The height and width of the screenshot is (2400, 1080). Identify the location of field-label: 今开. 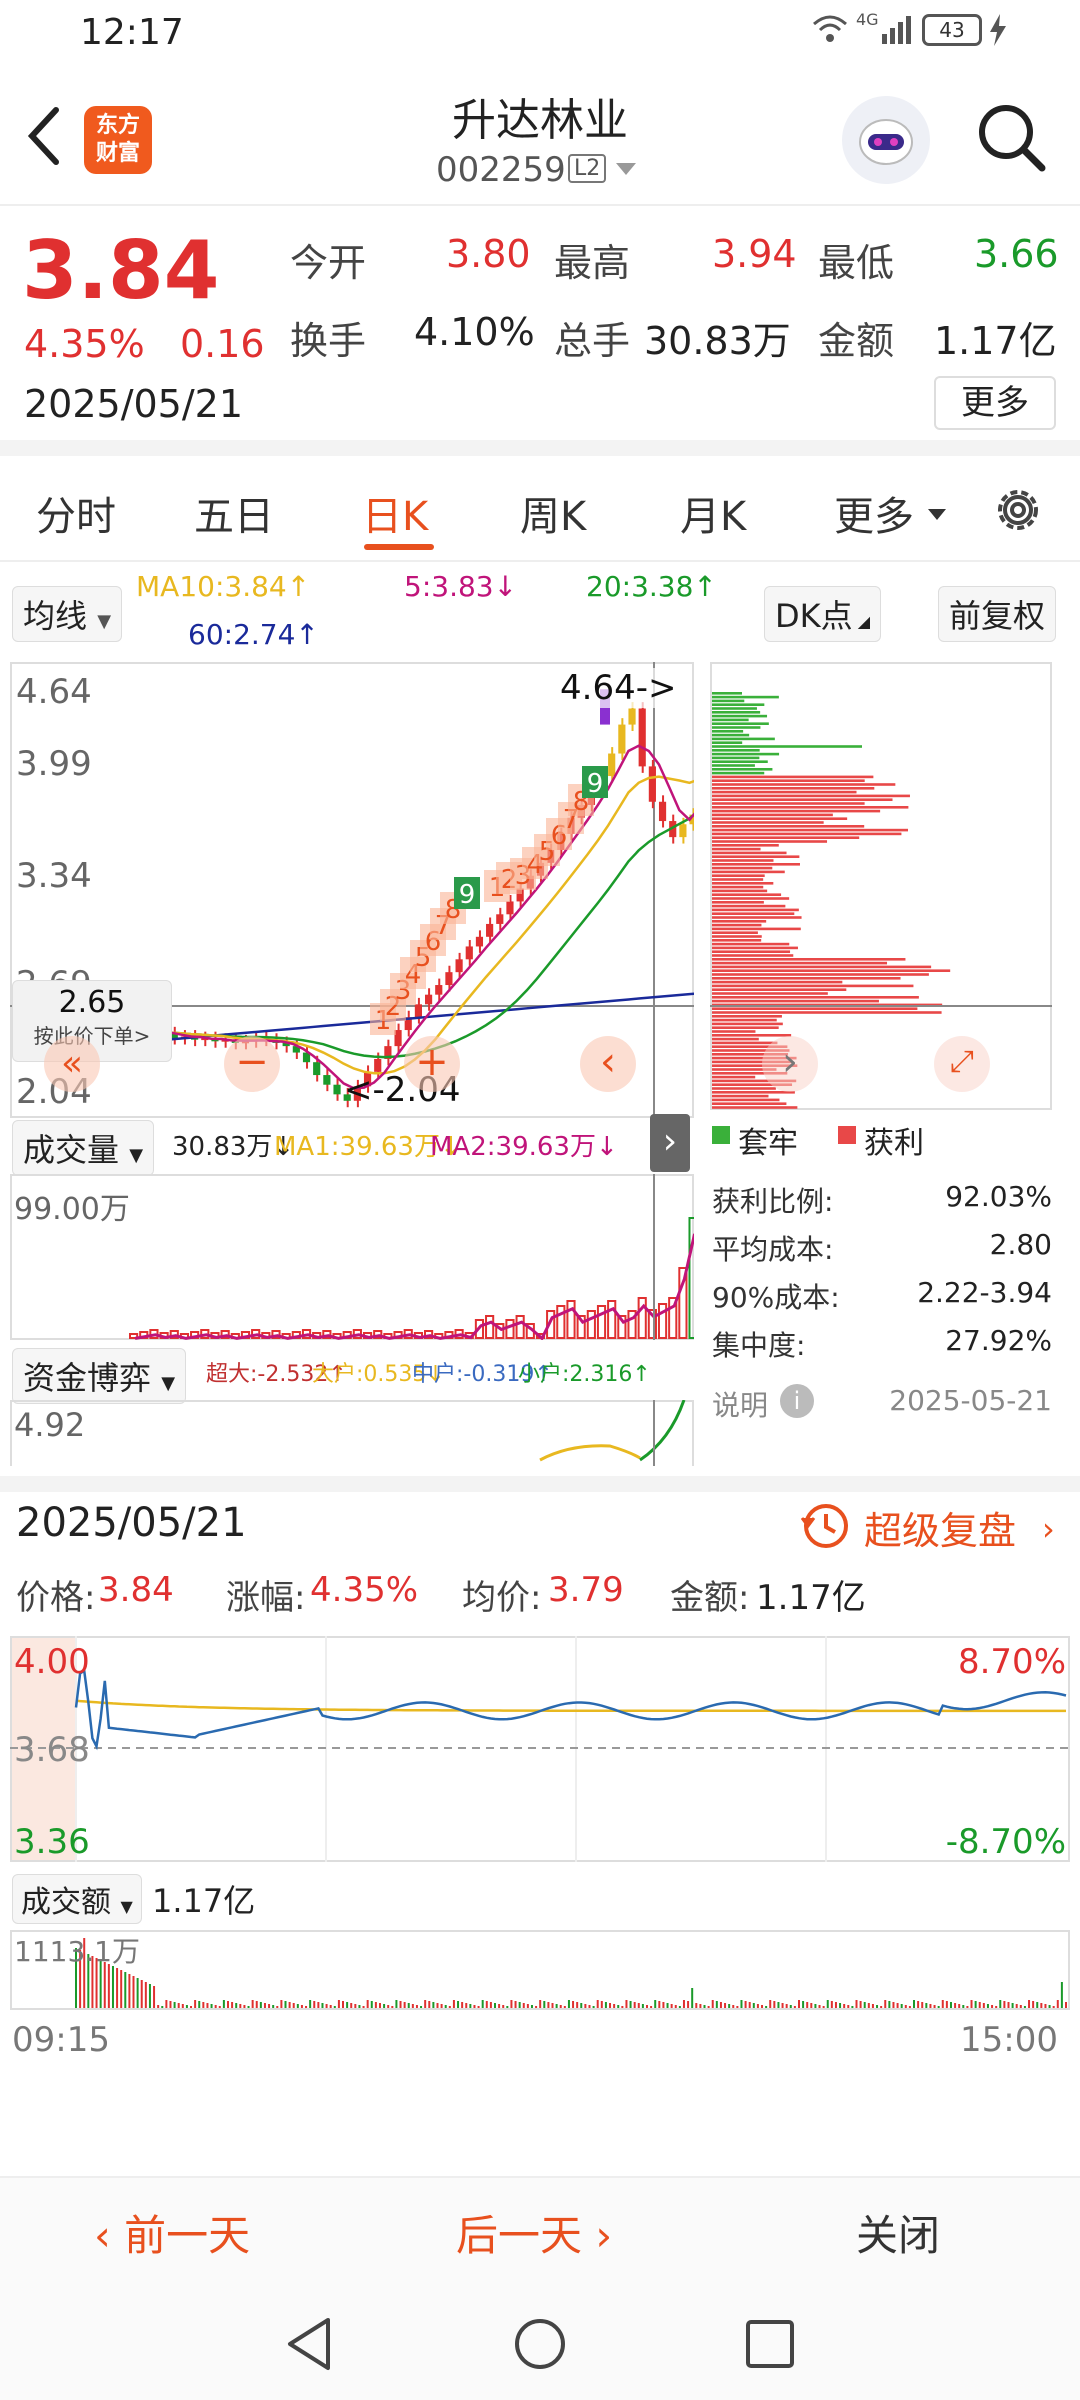
(328, 263).